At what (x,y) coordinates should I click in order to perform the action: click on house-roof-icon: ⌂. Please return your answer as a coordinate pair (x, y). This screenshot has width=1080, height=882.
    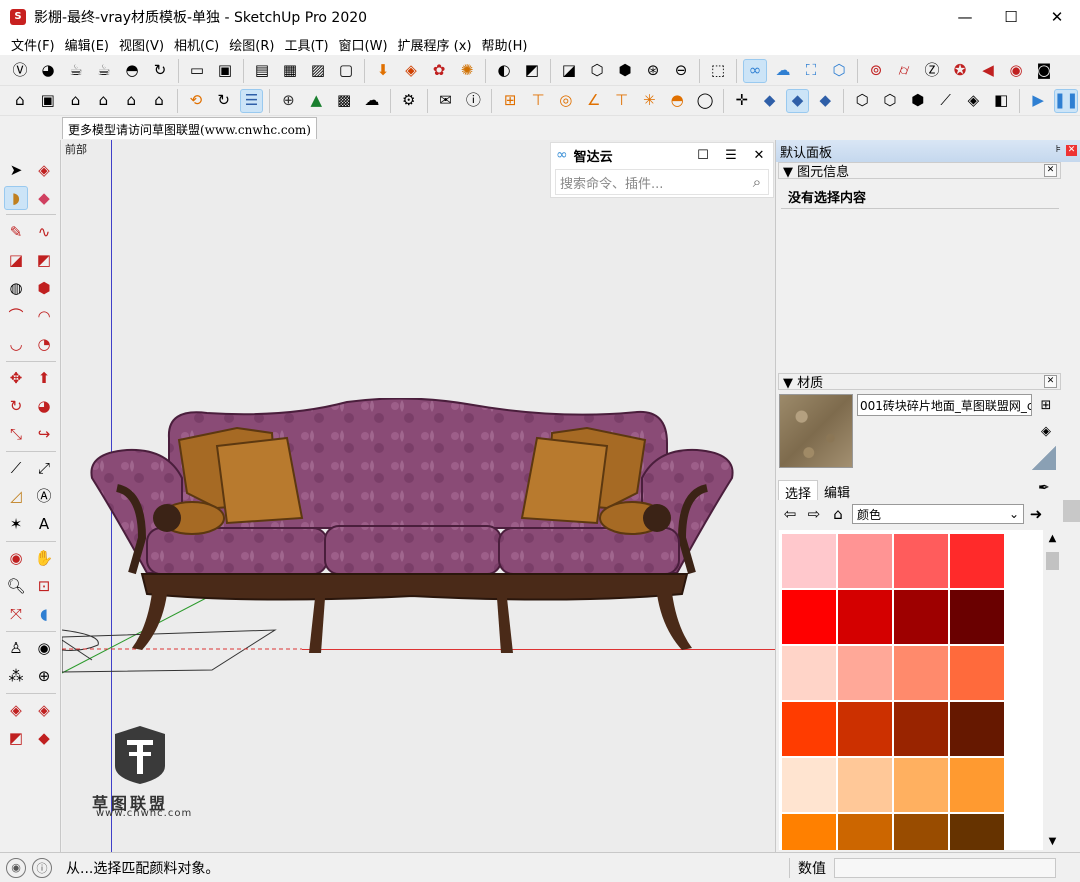
    Looking at the image, I should click on (159, 101).